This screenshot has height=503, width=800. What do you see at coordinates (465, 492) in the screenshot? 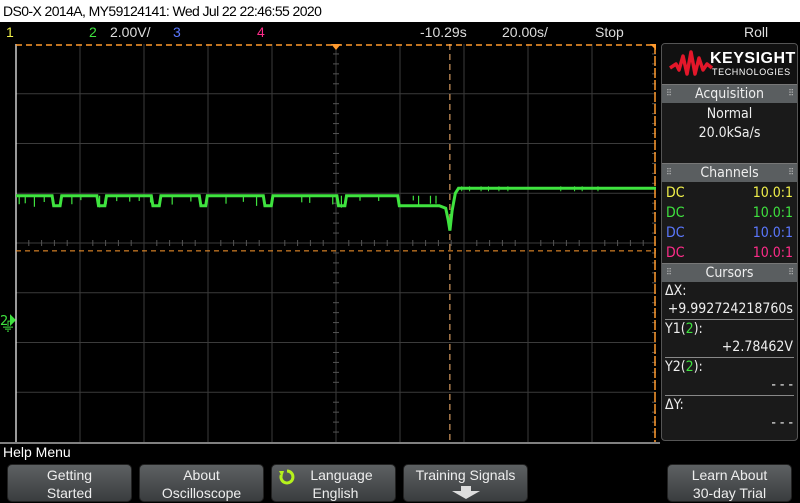
I see `arrow-down-icon` at bounding box center [465, 492].